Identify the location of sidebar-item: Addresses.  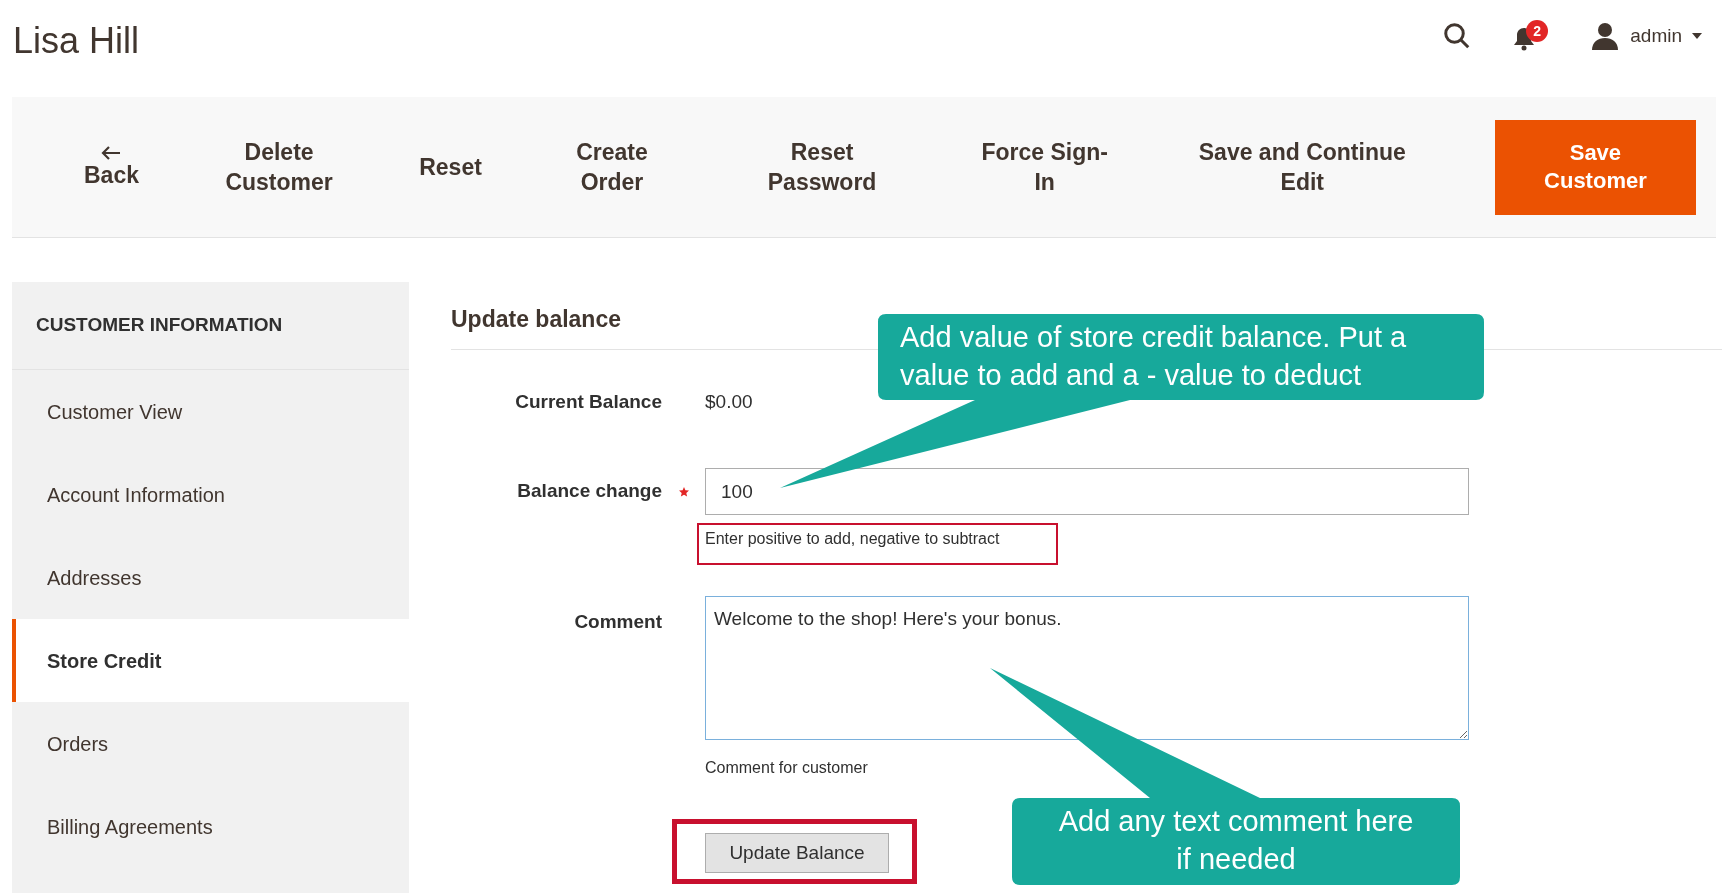
(210, 577).